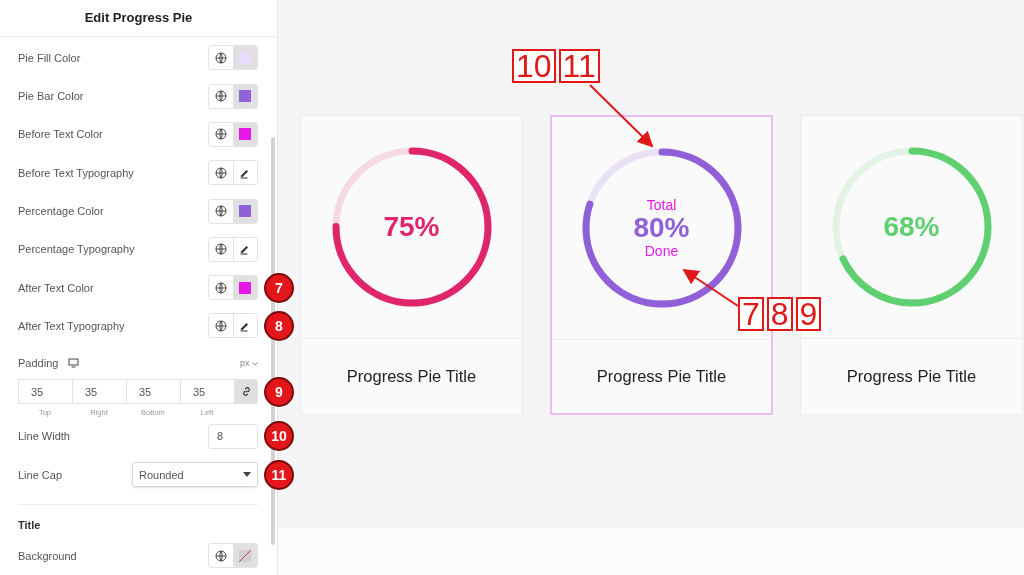 The image size is (1024, 575). What do you see at coordinates (40, 474) in the screenshot?
I see `control-label: Line Cap` at bounding box center [40, 474].